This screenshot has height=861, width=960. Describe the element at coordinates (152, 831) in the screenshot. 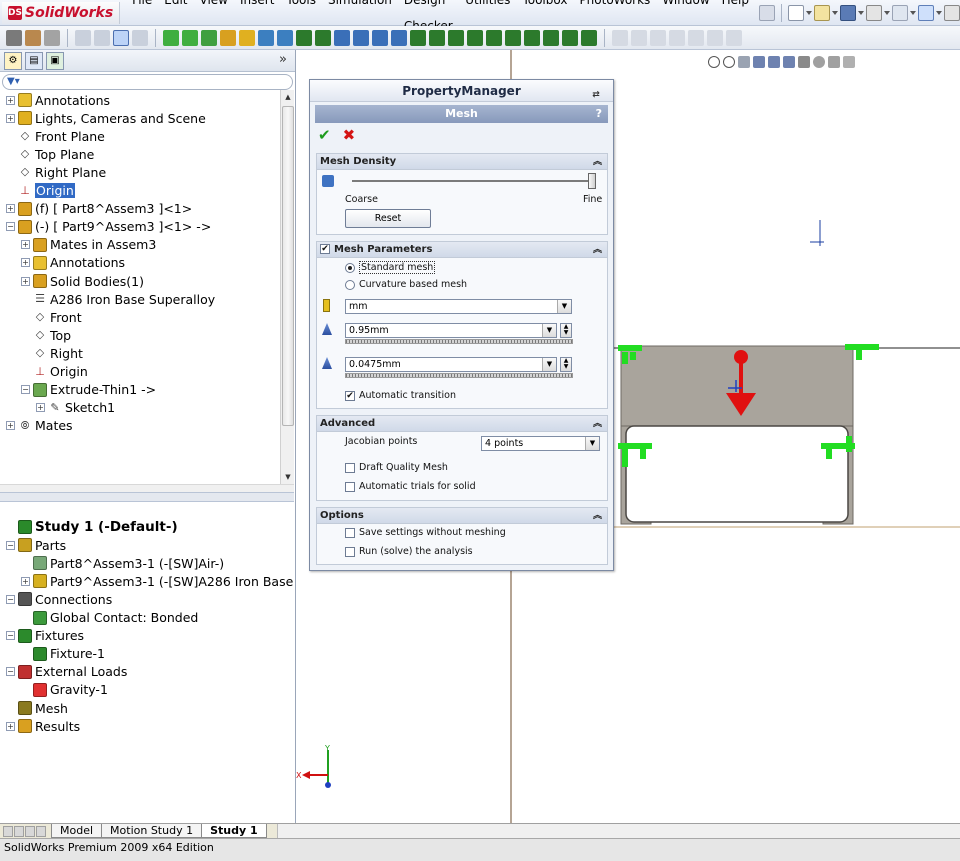

I see `tab-motion-study-1: Motion Study 1` at that location.